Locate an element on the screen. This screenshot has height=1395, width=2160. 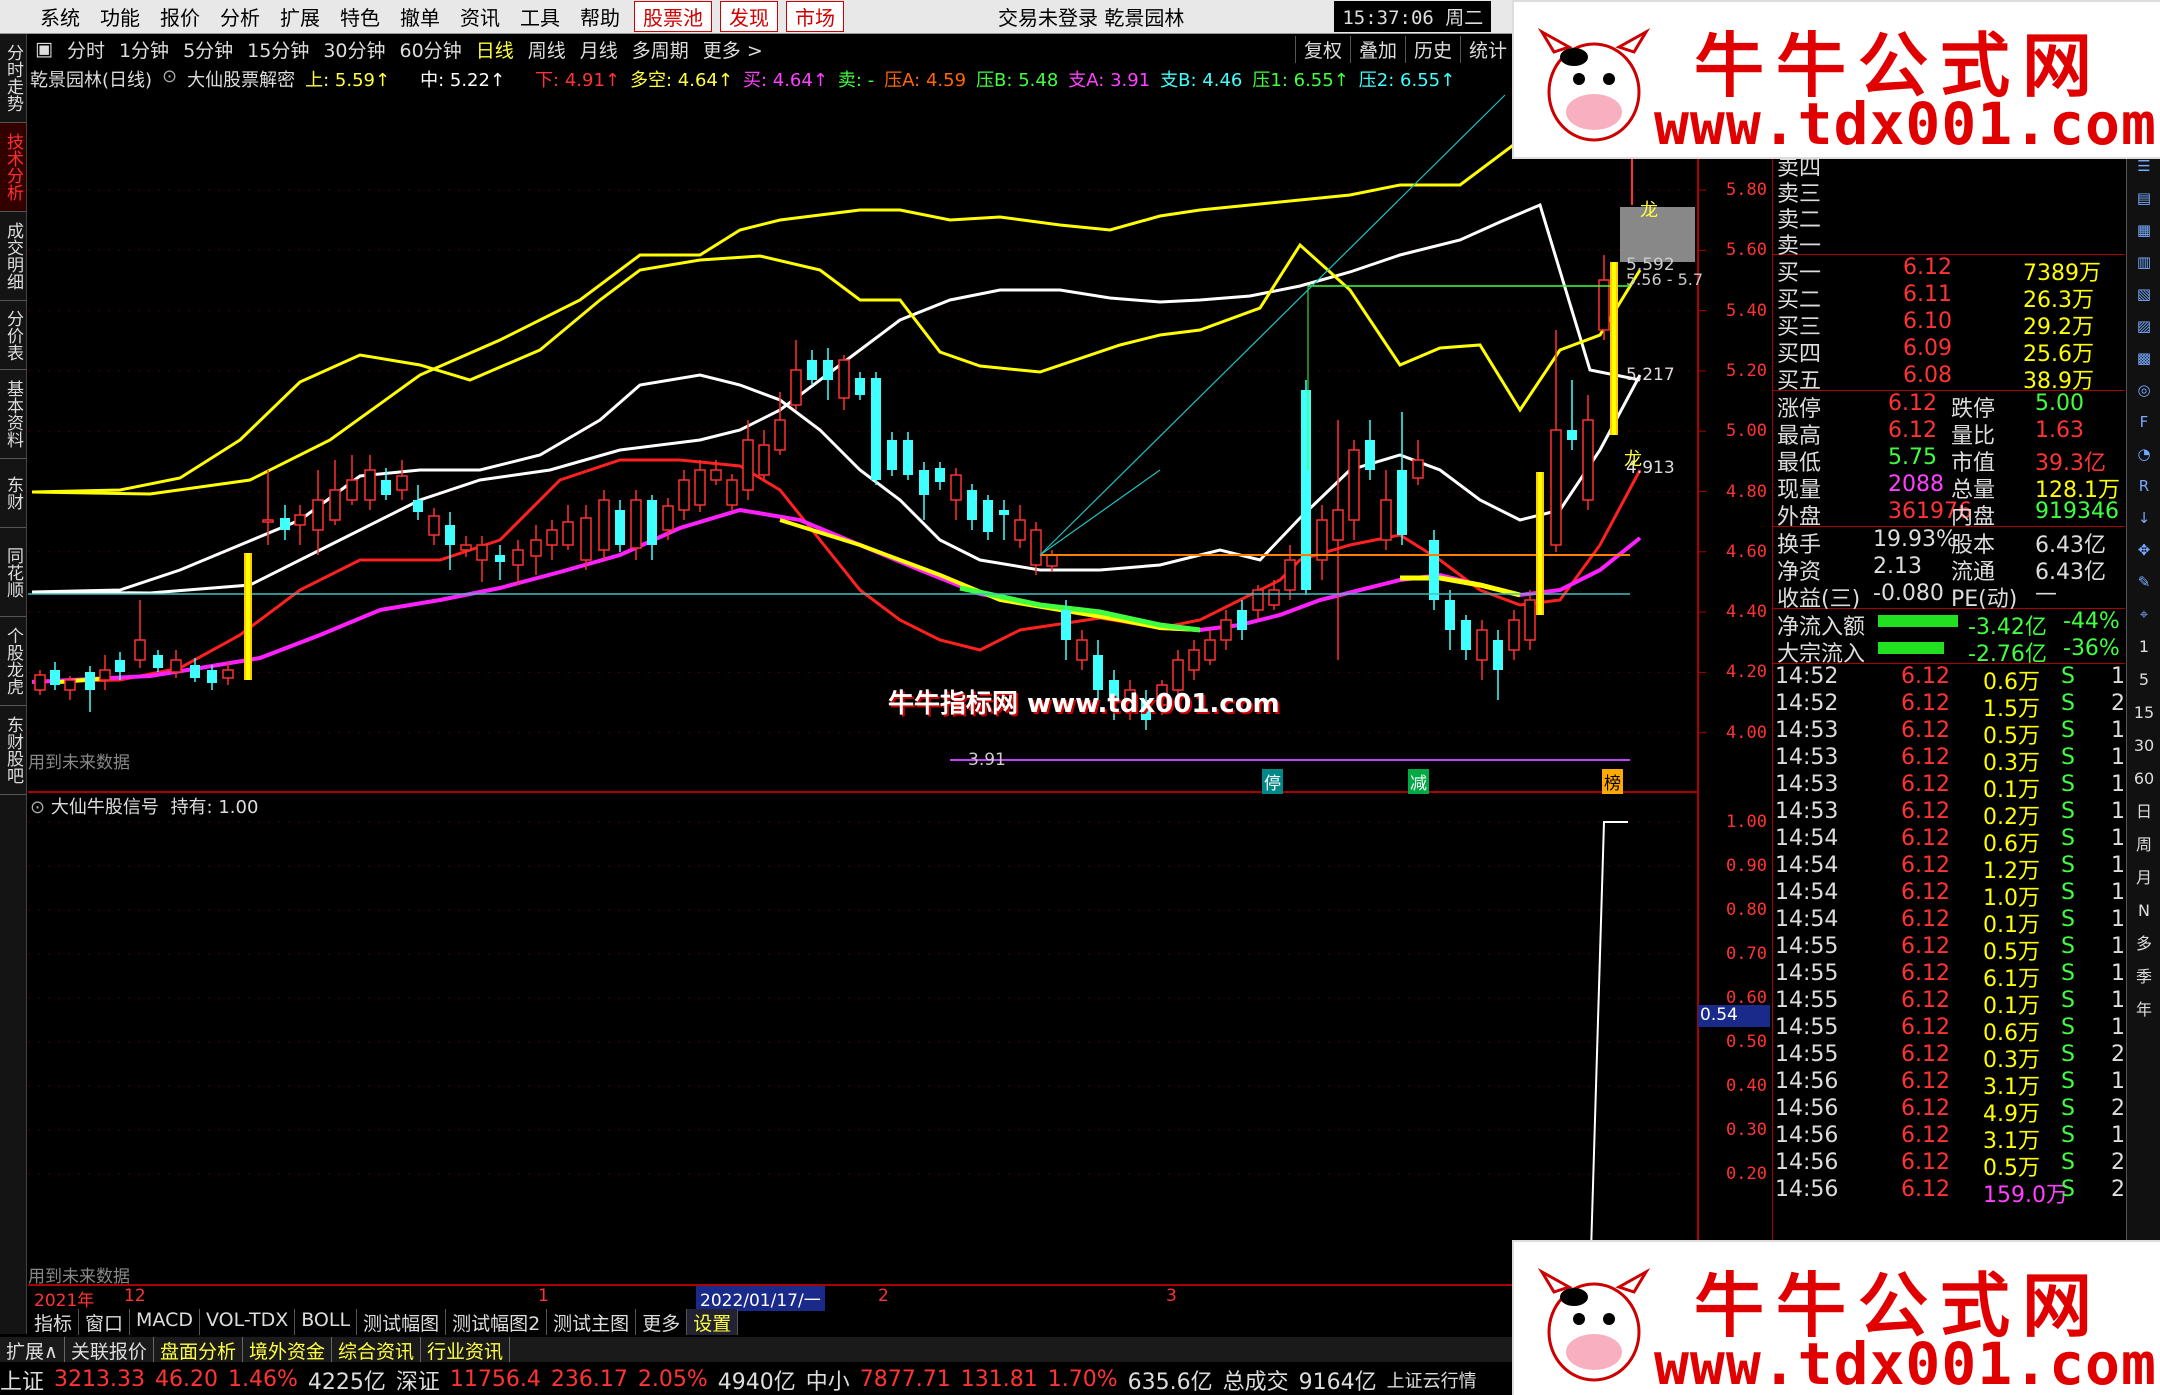
hold-signal-line is located at coordinates (1608, 1053).